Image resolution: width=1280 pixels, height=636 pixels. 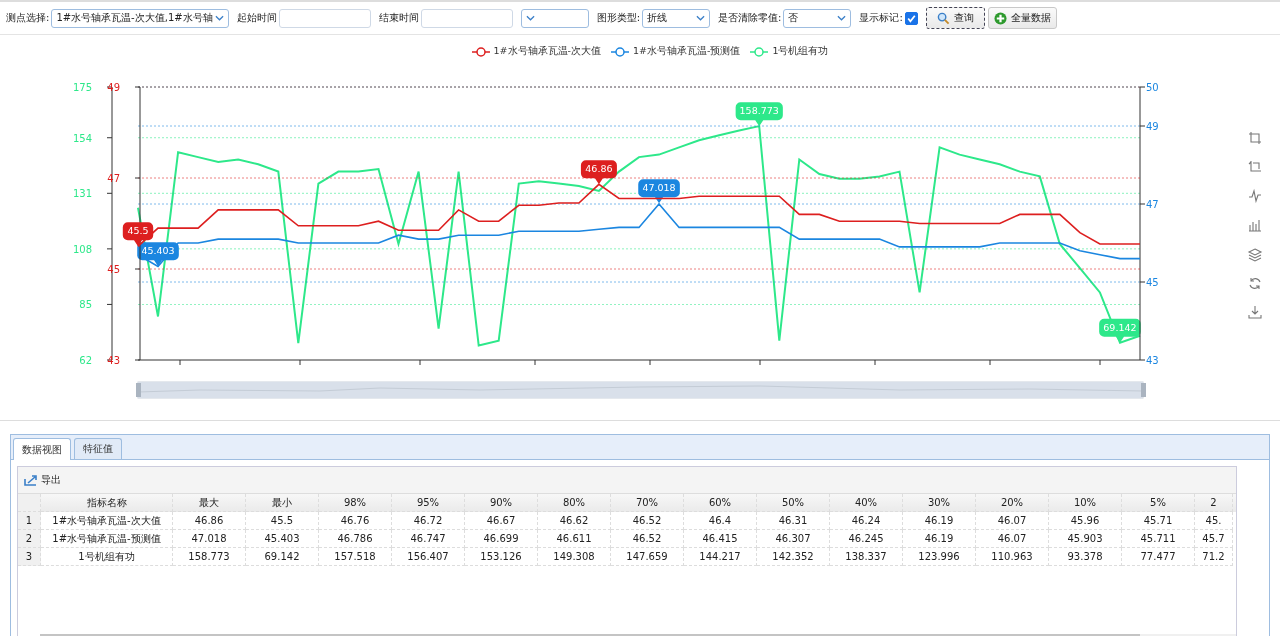 I want to click on field-label: 结束时间, so click(x=398, y=18).